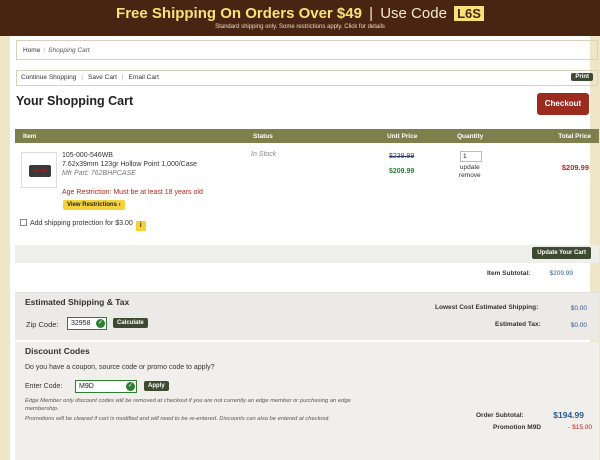 This screenshot has height=460, width=600. I want to click on update-cart-bar: Update Your Cart, so click(307, 254).